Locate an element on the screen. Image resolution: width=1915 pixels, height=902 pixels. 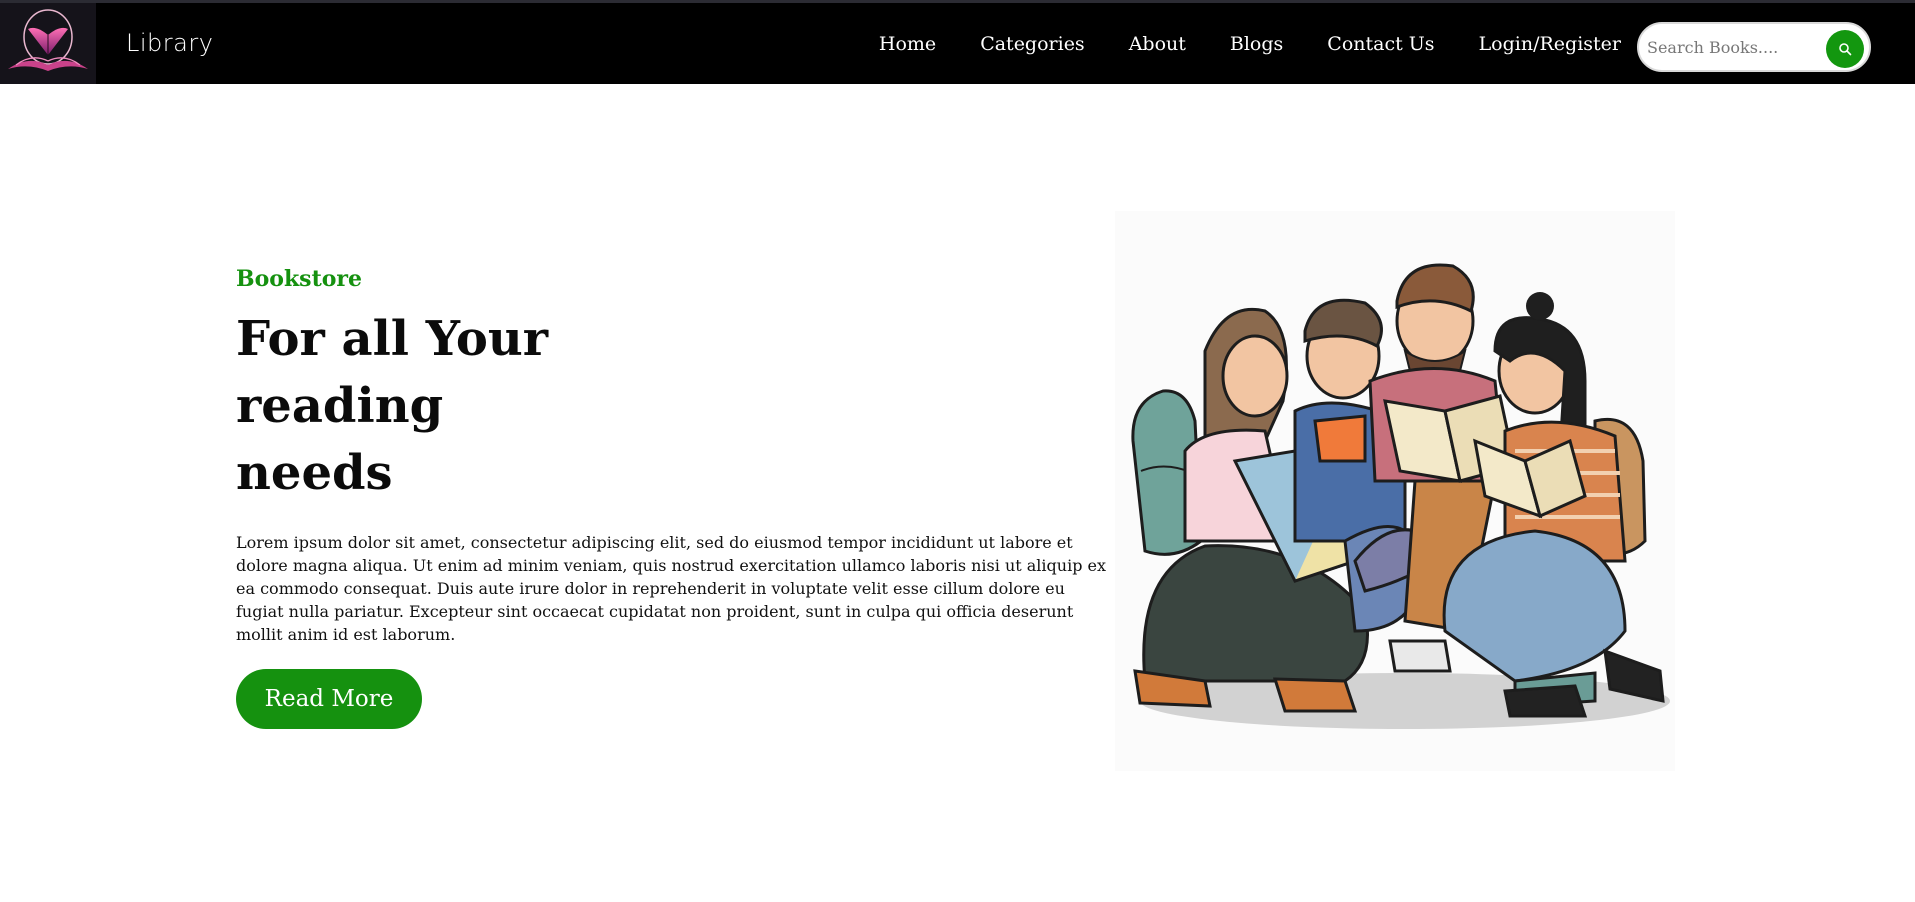
nav-about: About is located at coordinates (1157, 44).